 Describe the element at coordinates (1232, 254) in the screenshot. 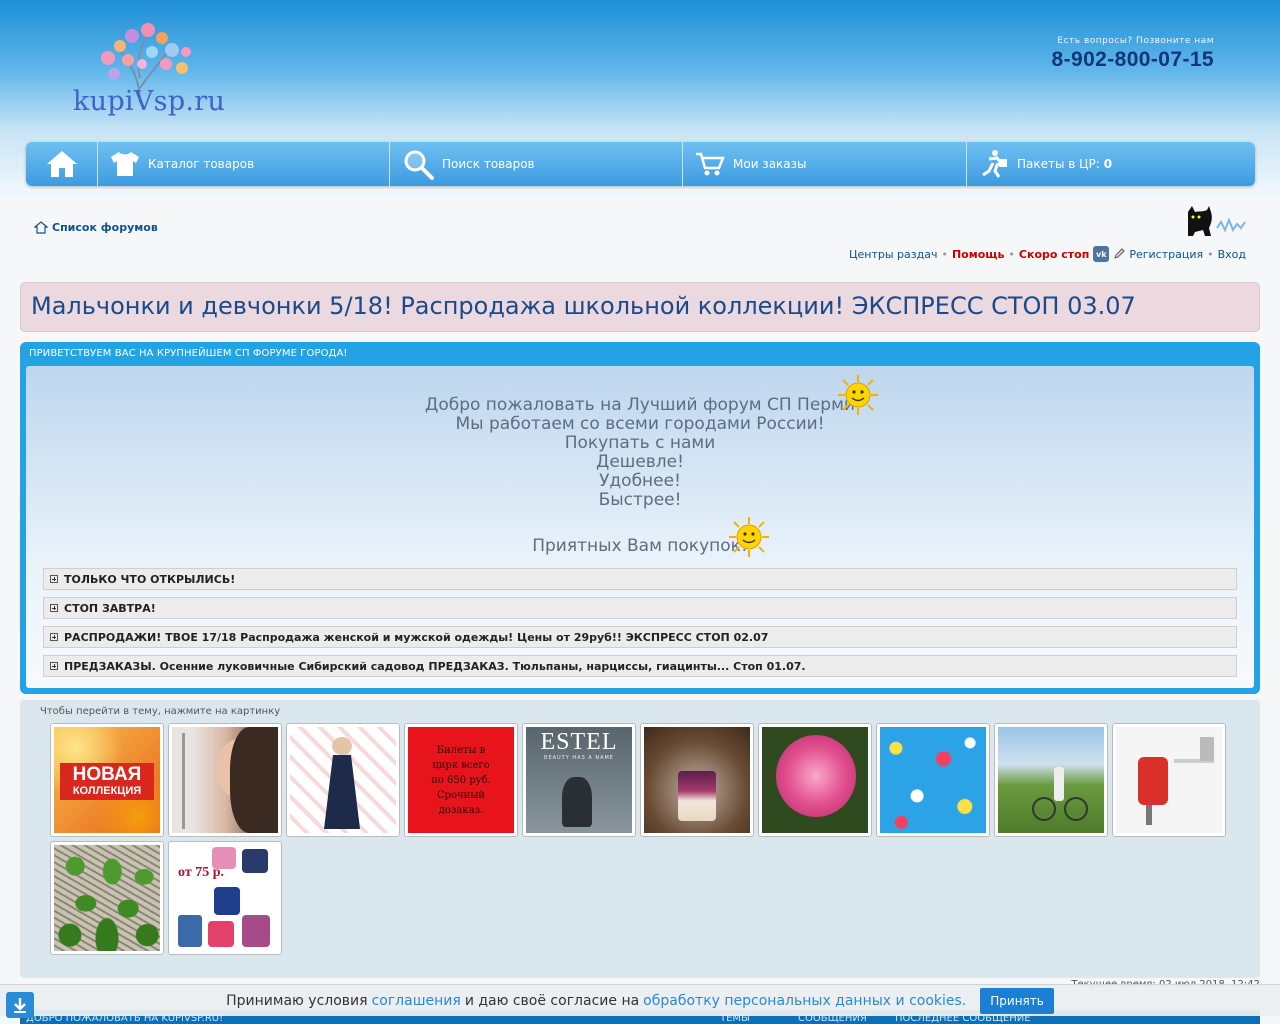

I see `link-login: Вход` at that location.